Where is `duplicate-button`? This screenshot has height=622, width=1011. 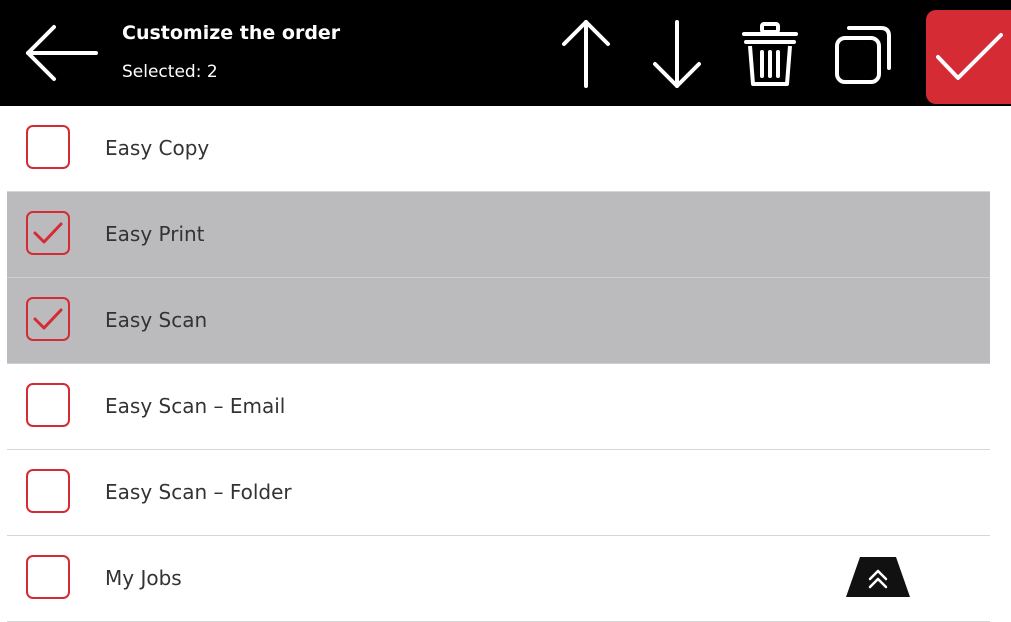
duplicate-button is located at coordinates (863, 54).